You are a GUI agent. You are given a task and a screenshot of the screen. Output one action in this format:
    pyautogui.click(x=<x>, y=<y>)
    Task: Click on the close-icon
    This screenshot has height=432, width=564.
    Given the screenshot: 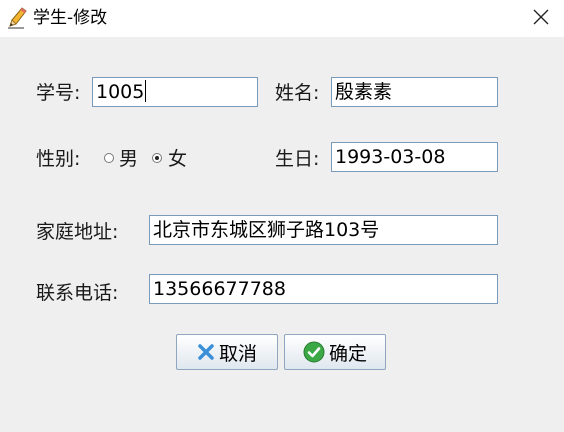 What is the action you would take?
    pyautogui.click(x=541, y=19)
    